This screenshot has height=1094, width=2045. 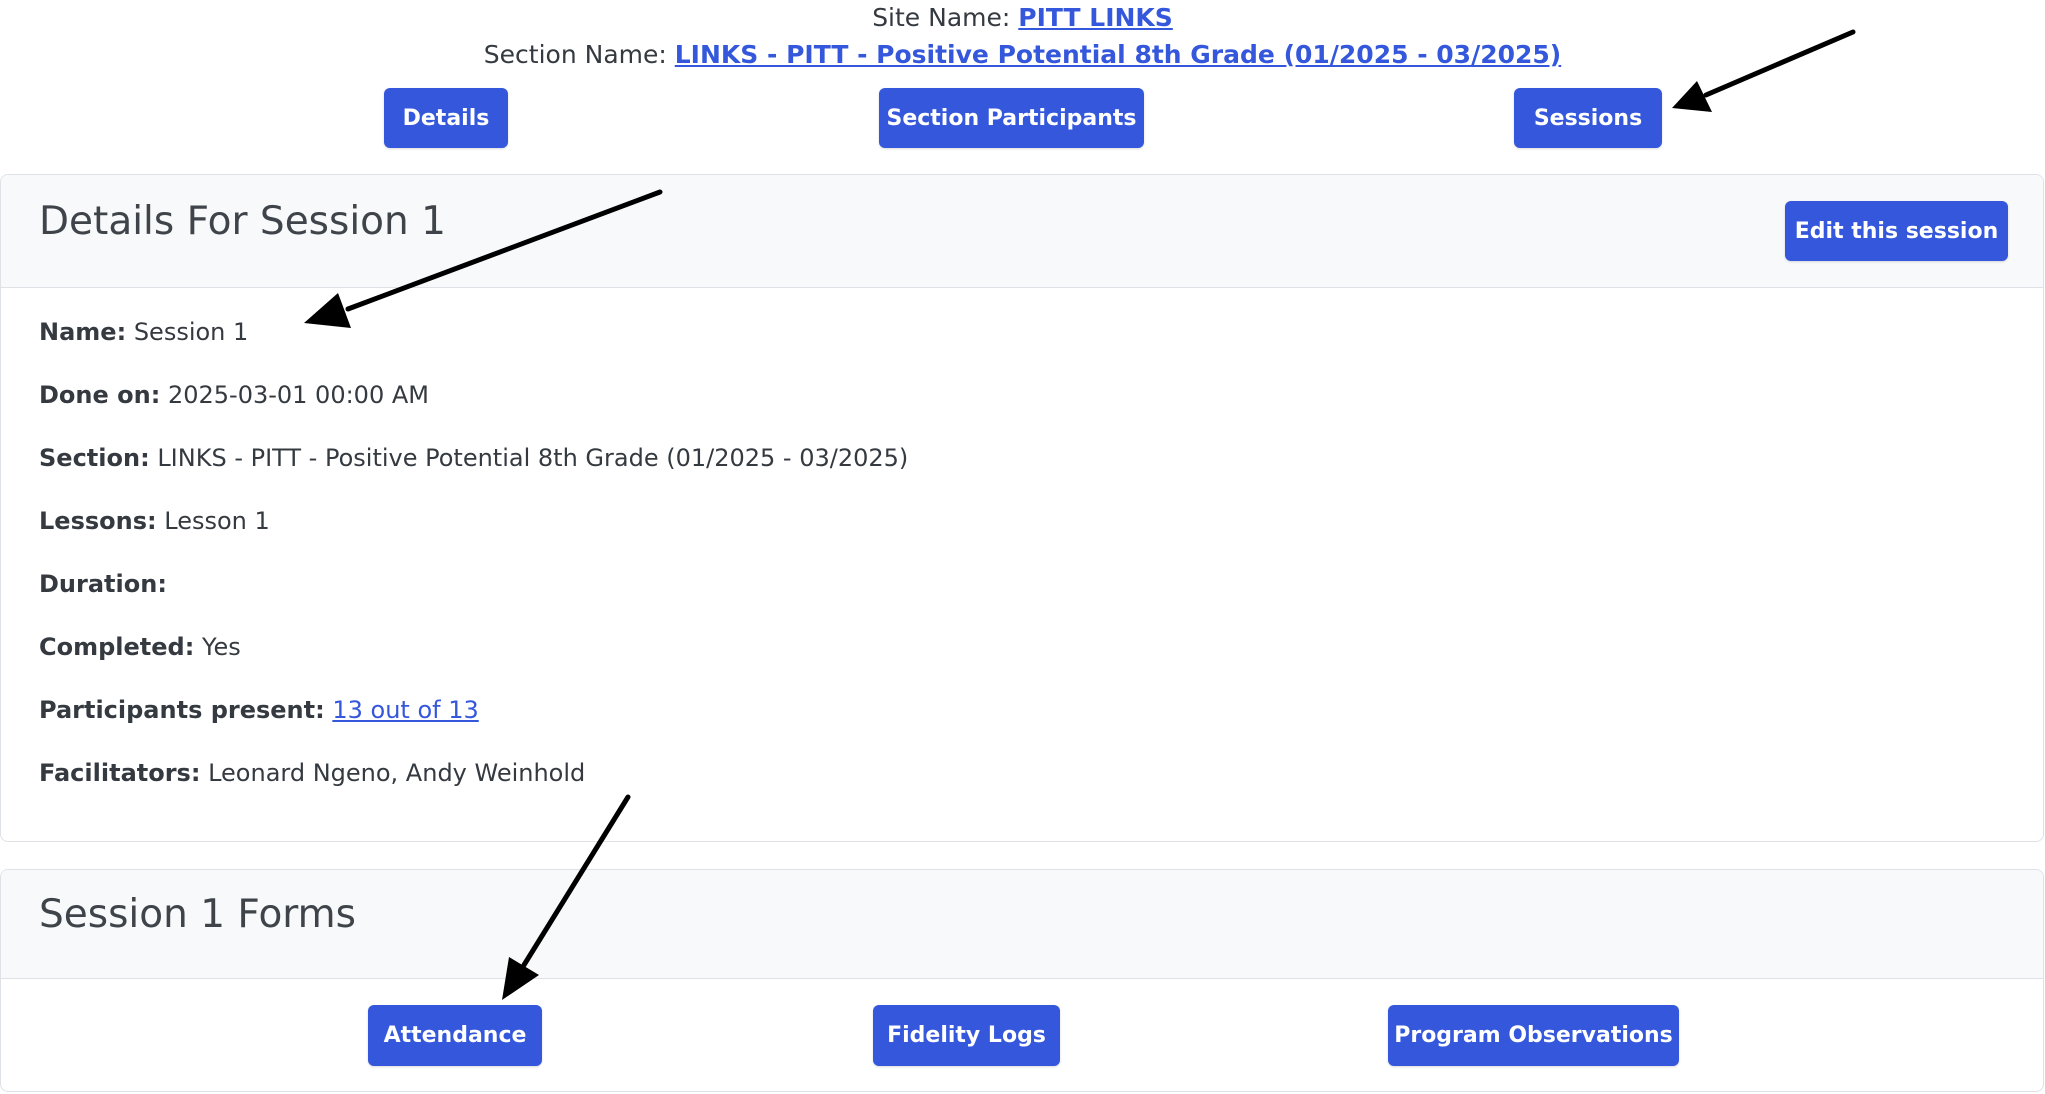 I want to click on field-name-label: Name:, so click(x=83, y=332).